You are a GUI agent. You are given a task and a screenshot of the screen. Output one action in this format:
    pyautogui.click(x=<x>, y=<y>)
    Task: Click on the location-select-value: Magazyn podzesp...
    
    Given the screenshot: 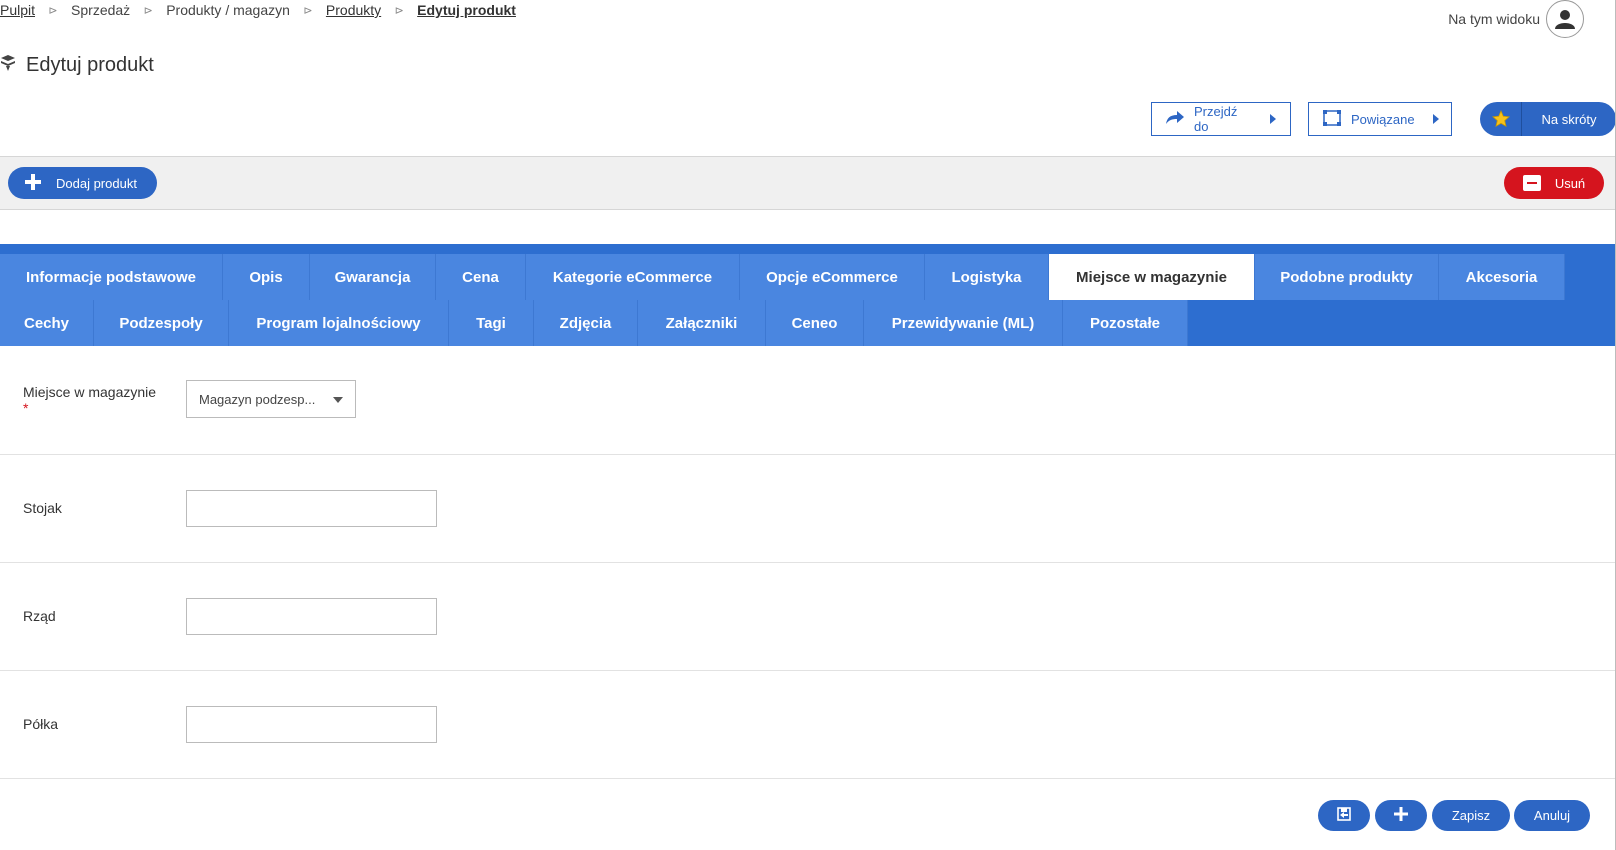 What is the action you would take?
    pyautogui.click(x=257, y=399)
    